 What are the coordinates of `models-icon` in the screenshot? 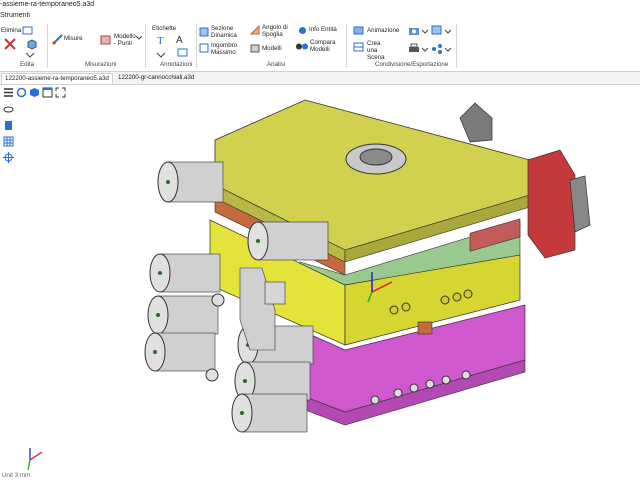 It's located at (255, 48).